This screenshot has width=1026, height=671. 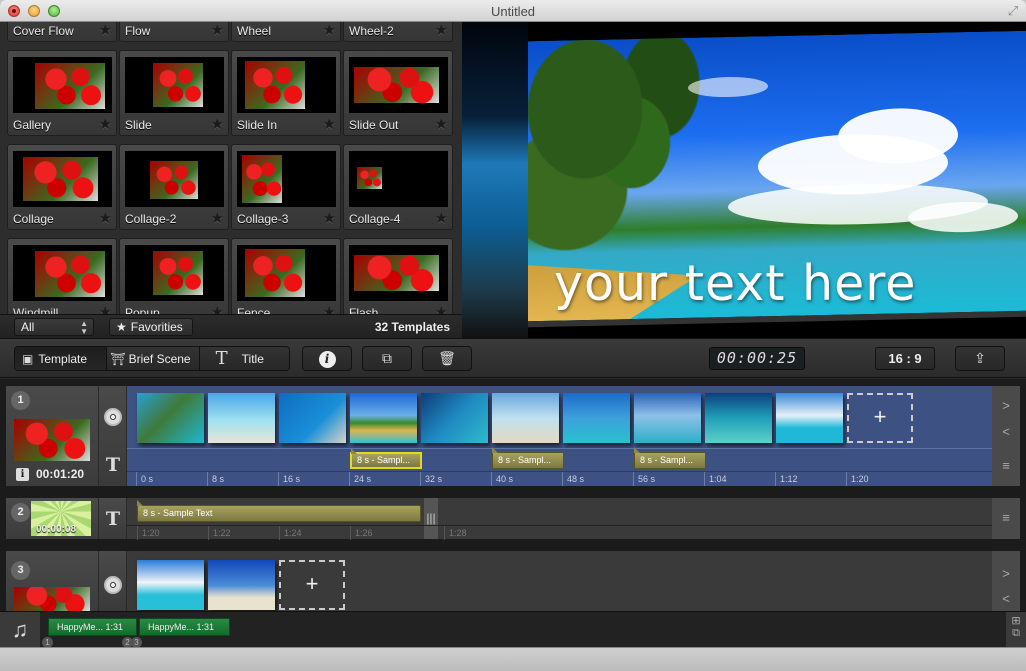 I want to click on template-tile: Cover Flow ★, so click(x=62, y=32).